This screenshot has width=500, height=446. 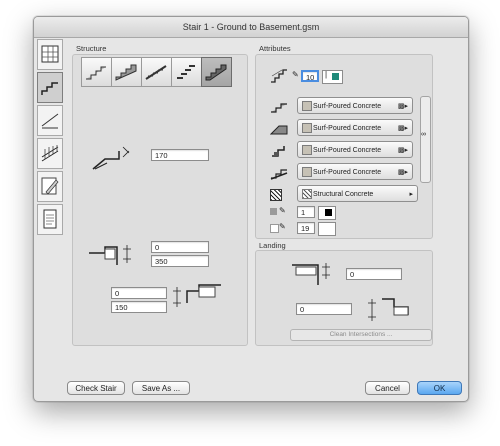 I want to click on chevron-right-icon: ▸, so click(x=411, y=194).